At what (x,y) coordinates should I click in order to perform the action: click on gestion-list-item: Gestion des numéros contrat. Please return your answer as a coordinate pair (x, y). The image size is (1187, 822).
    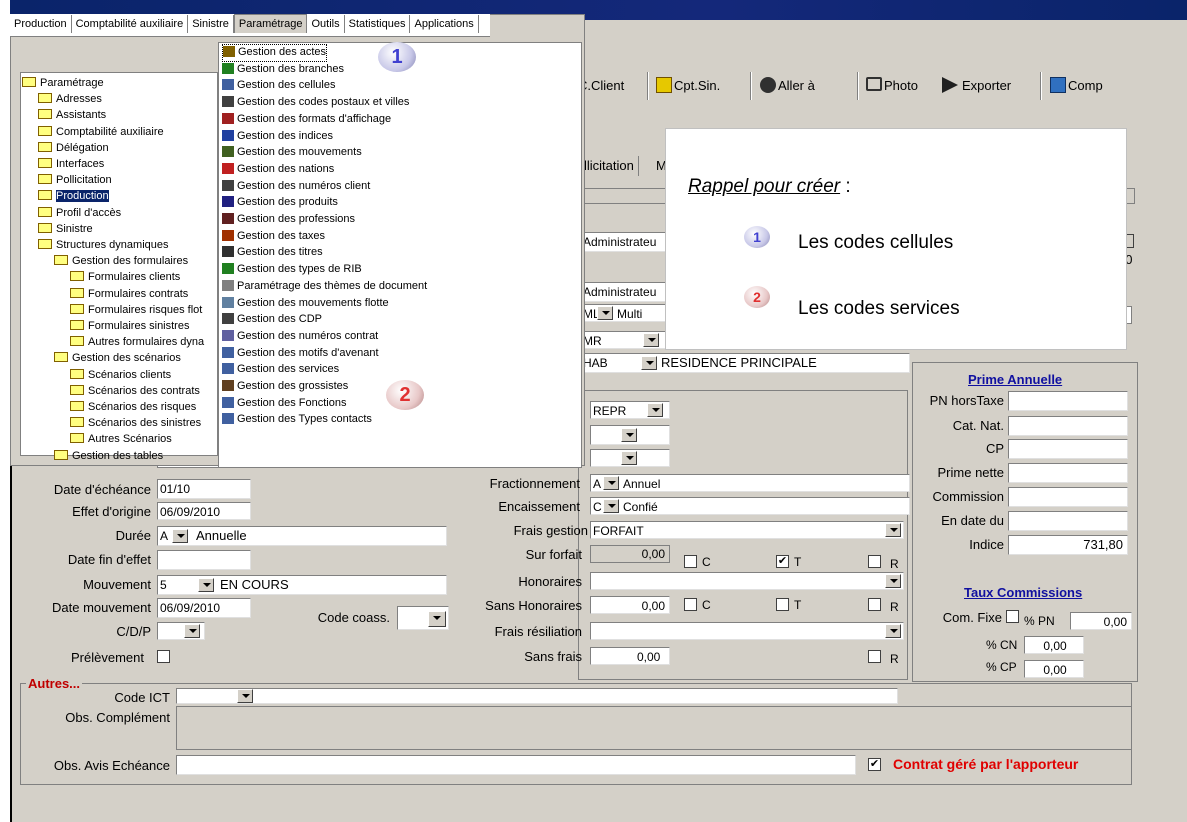
    Looking at the image, I should click on (300, 336).